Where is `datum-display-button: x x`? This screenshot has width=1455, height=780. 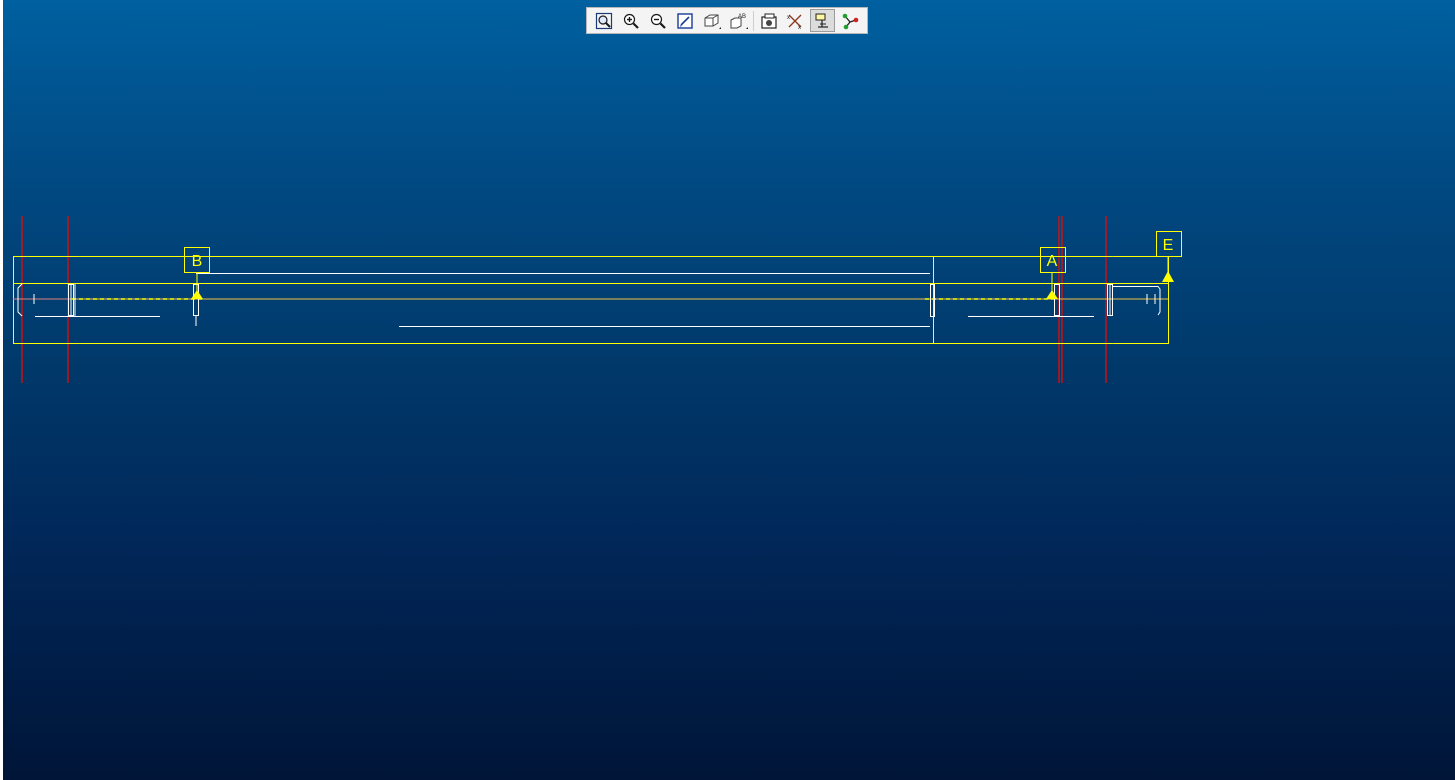
datum-display-button: x x is located at coordinates (795, 20).